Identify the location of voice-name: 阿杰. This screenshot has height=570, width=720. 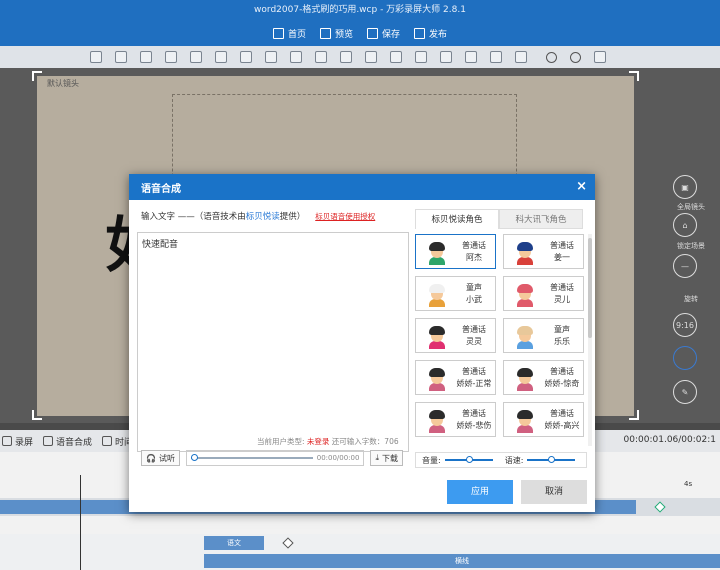
(474, 257).